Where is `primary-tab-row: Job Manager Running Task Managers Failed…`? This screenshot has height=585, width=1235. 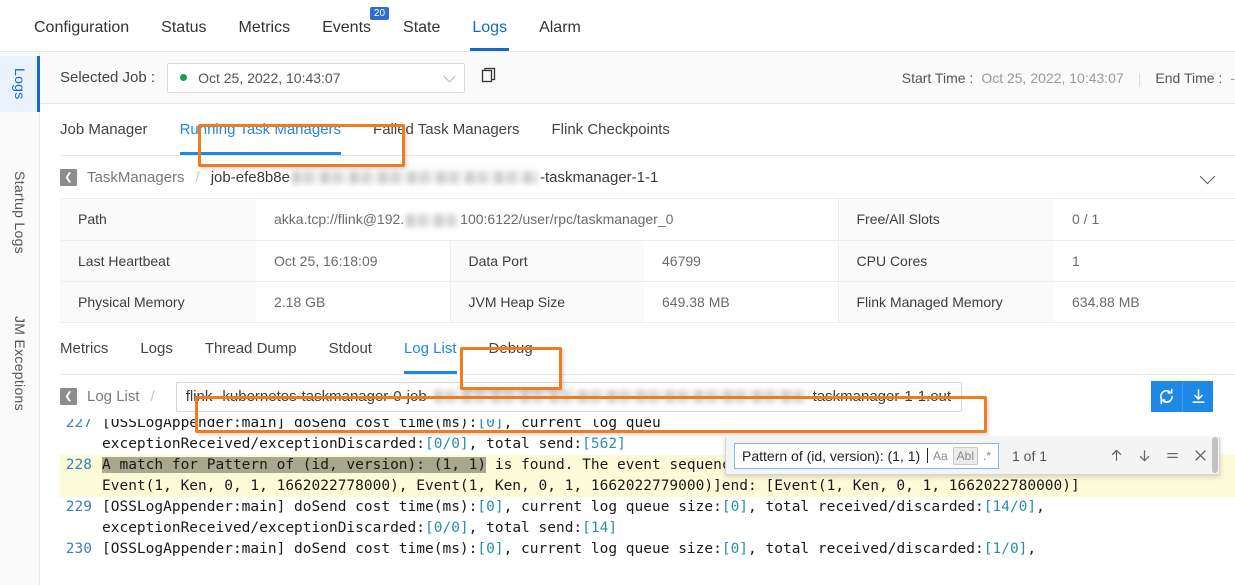 primary-tab-row: Job Manager Running Task Managers Failed… is located at coordinates (647, 130).